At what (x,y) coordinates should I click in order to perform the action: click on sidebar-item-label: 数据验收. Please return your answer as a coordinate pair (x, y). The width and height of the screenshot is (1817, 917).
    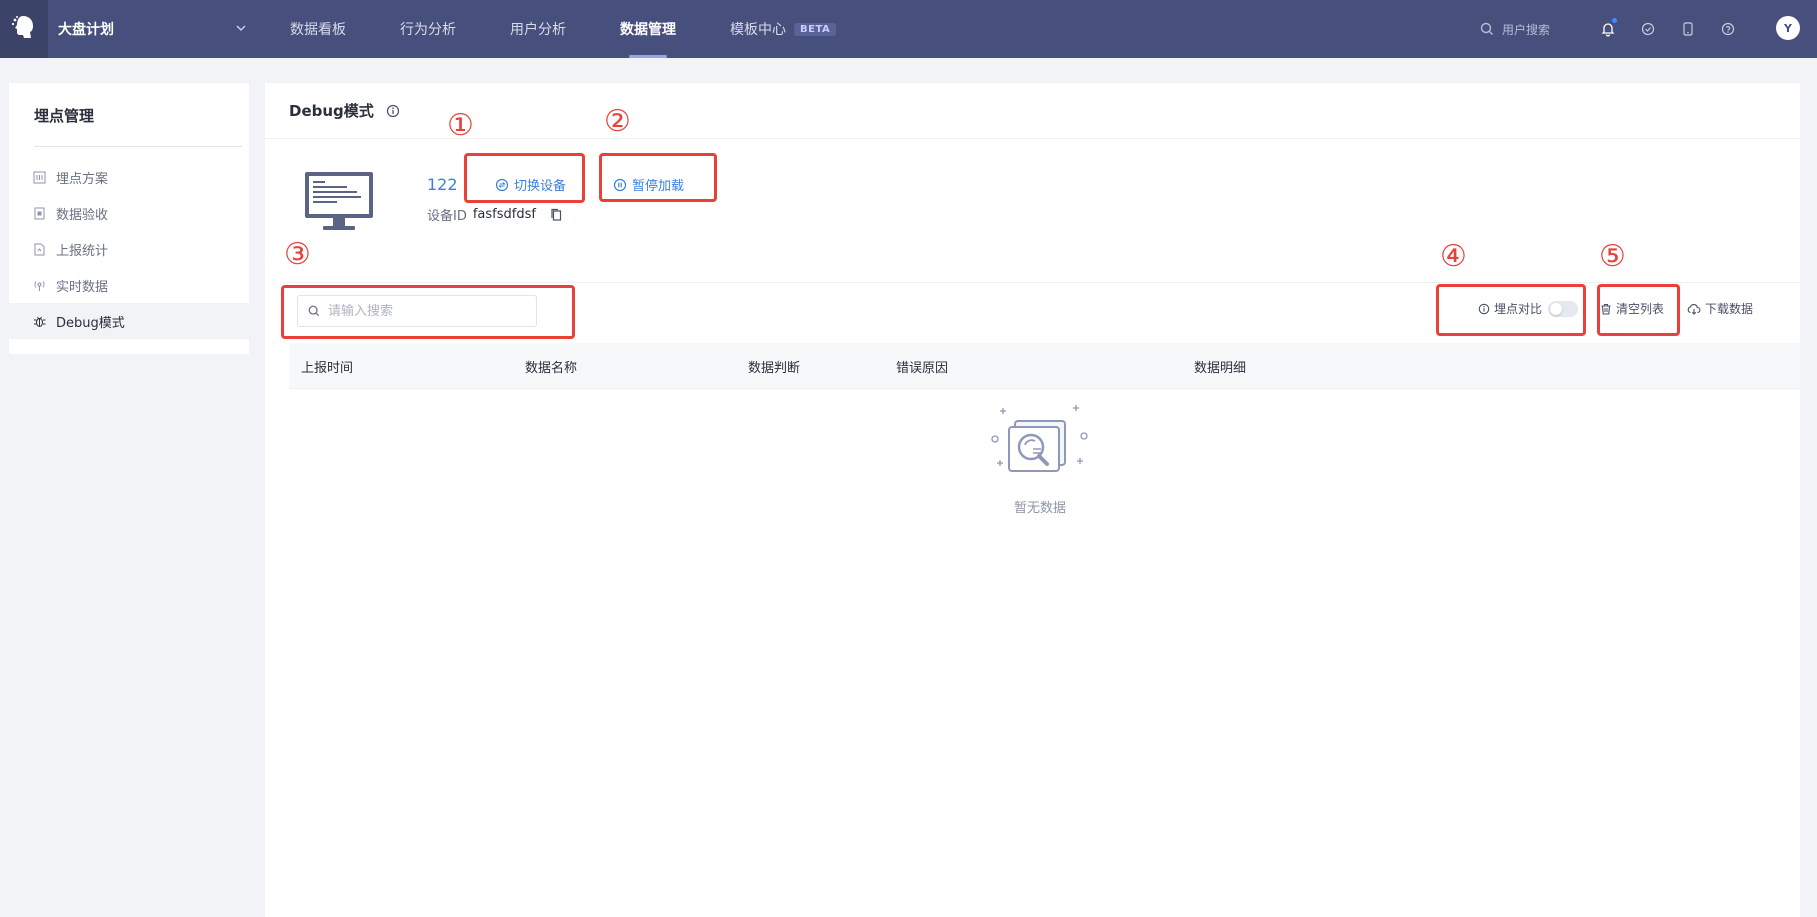
    Looking at the image, I should click on (82, 215).